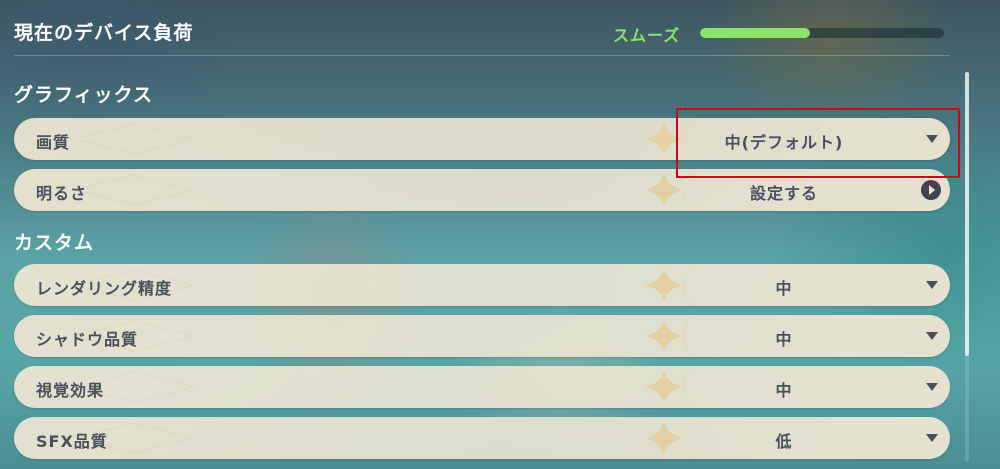 This screenshot has width=1000, height=469. I want to click on setting-label-render-resolution: レンダリング精度, so click(104, 288).